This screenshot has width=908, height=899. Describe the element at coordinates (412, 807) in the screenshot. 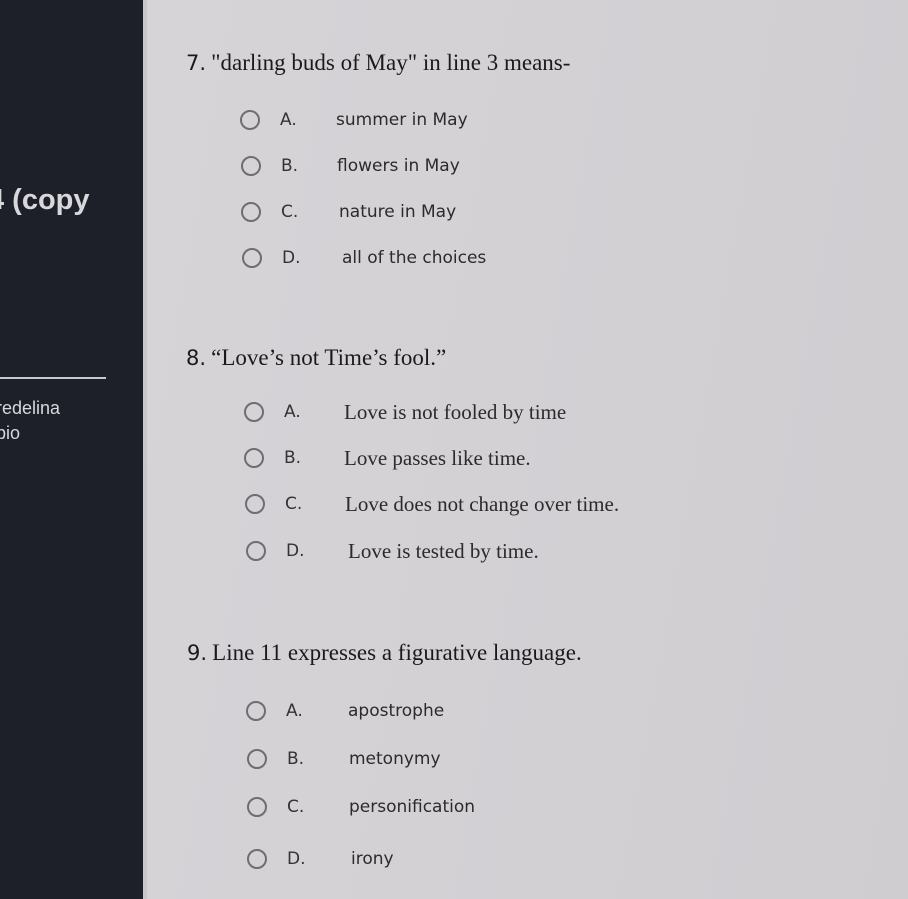

I see `option-text: personification` at that location.